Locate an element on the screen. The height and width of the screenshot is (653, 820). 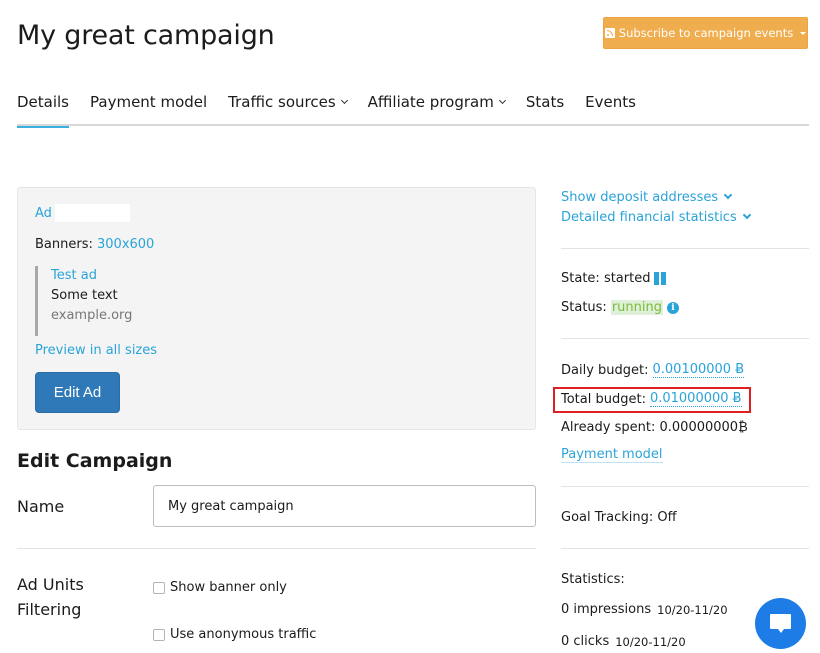
filtering-label-line: Ad Units is located at coordinates (50, 584).